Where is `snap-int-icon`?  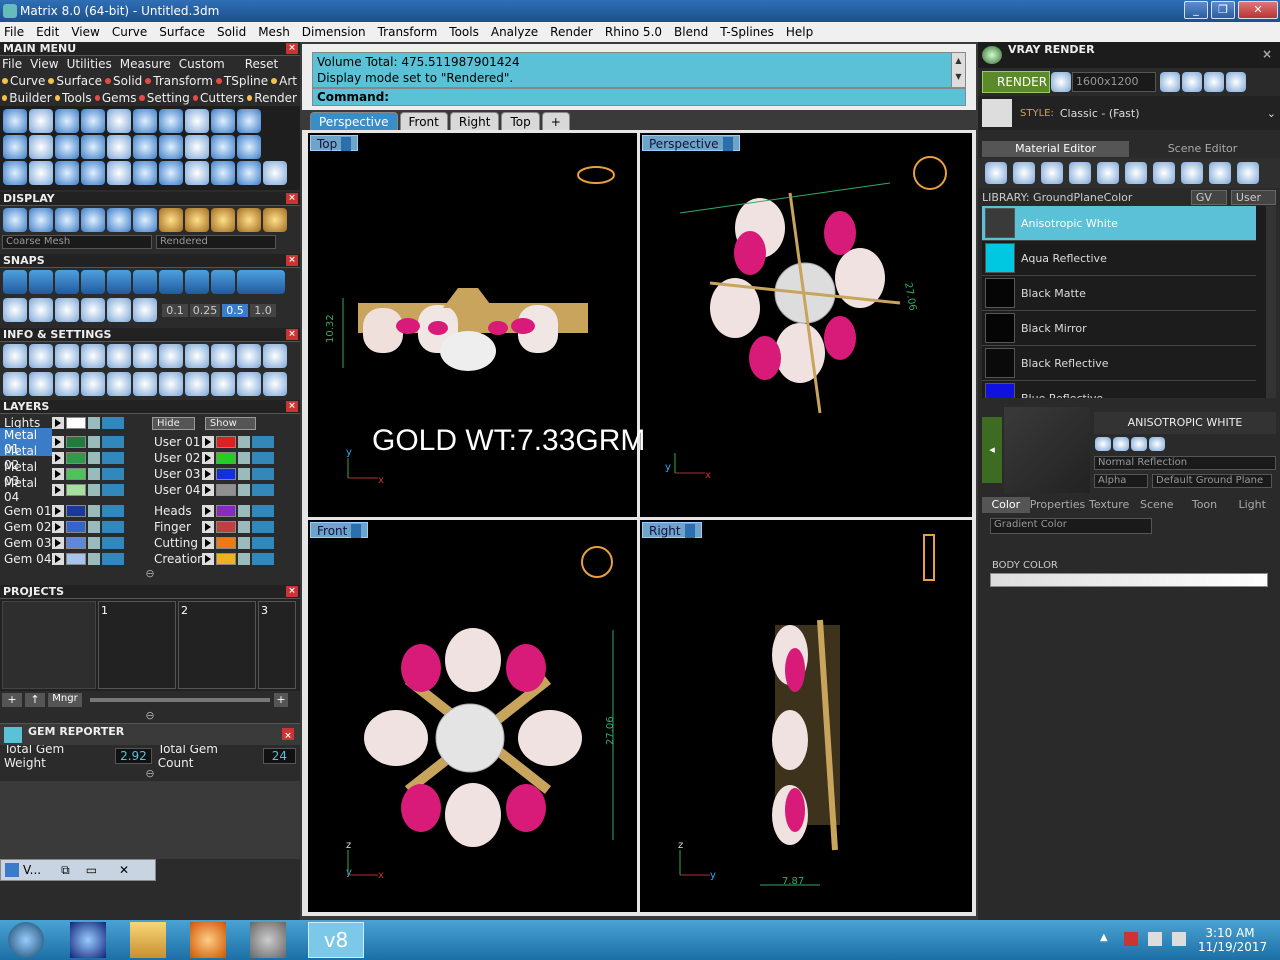
snap-int-icon is located at coordinates (145, 282).